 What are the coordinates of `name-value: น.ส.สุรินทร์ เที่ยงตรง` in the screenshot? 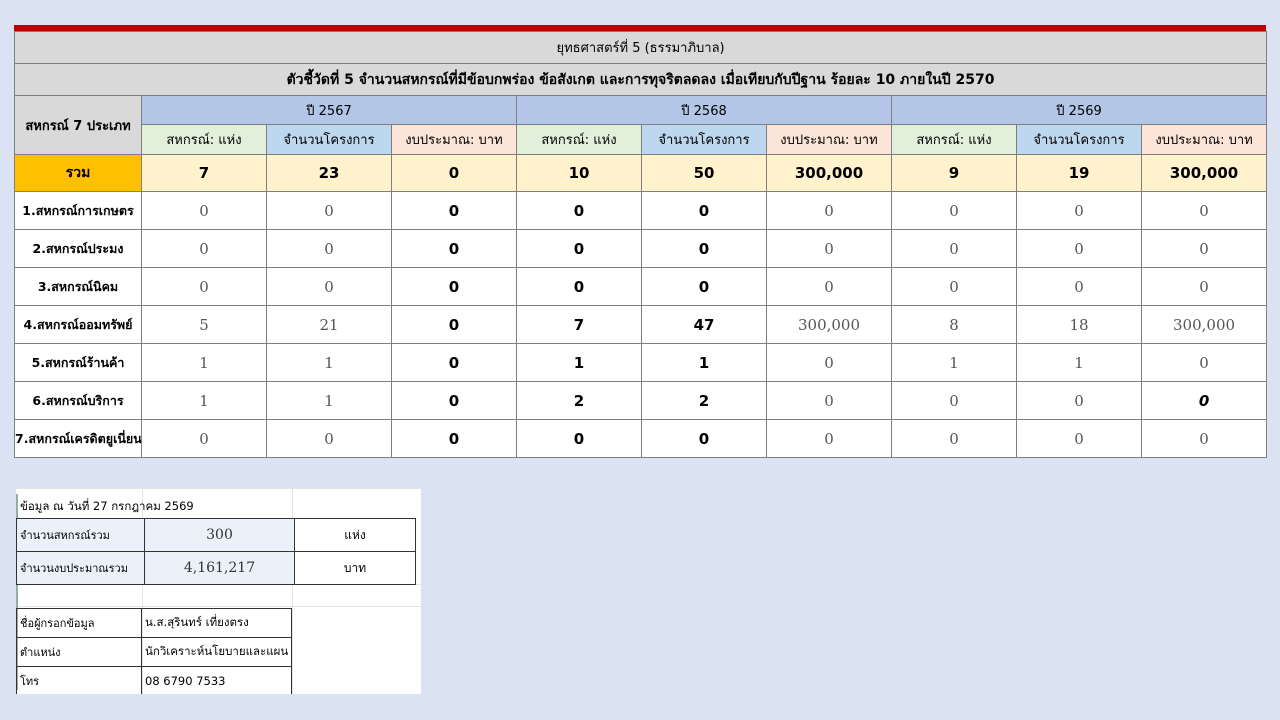 It's located at (216, 623).